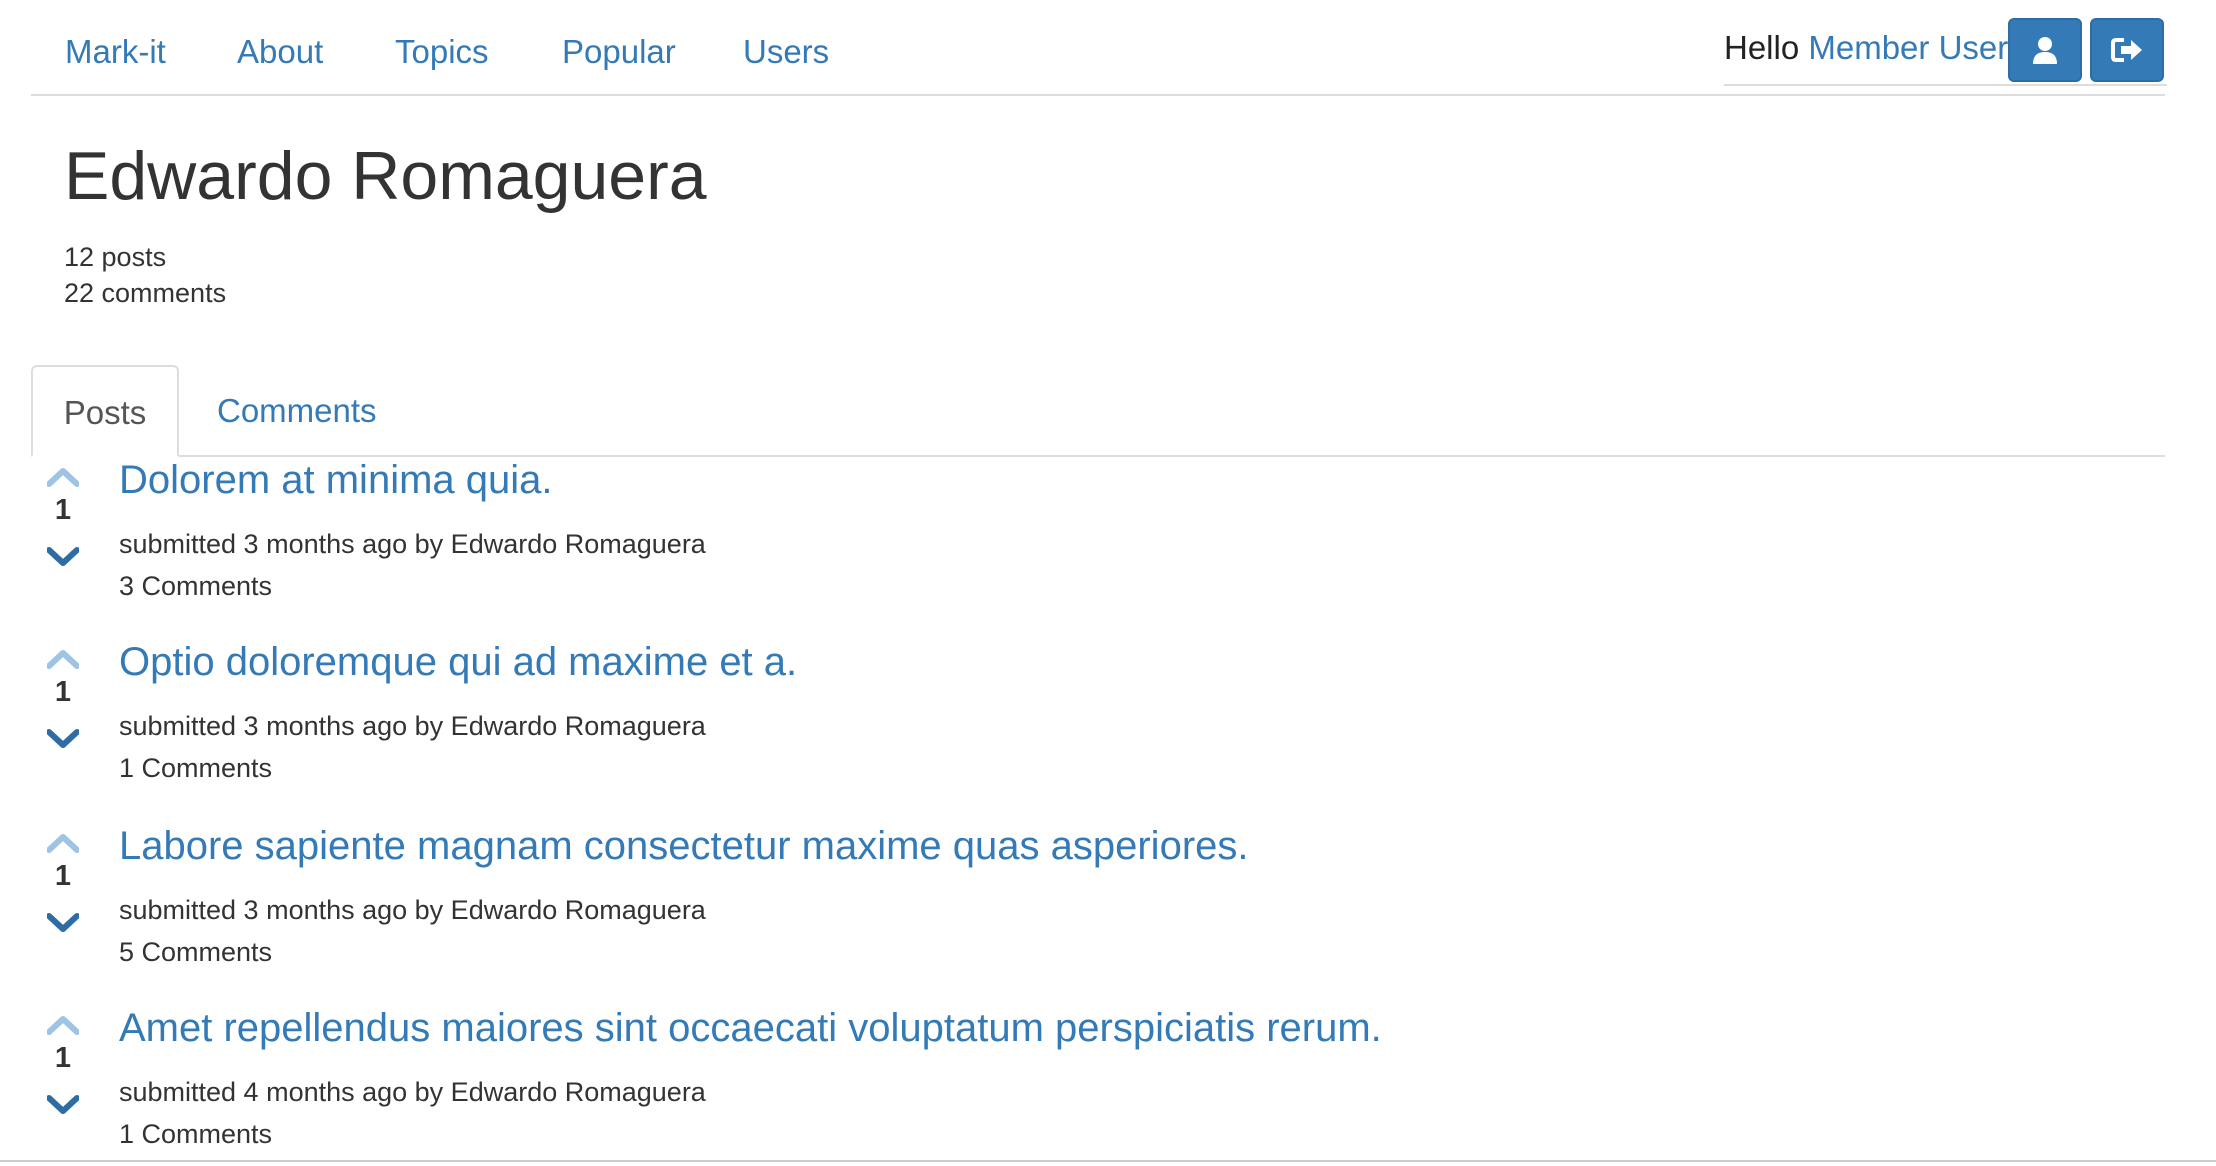 This screenshot has height=1166, width=2216. I want to click on sign-out-icon, so click(2126, 50).